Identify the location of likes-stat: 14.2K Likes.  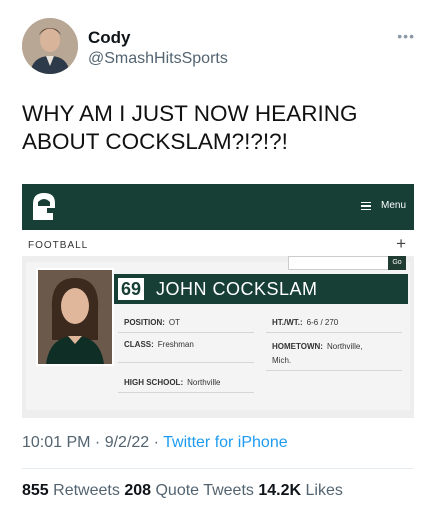
(300, 490).